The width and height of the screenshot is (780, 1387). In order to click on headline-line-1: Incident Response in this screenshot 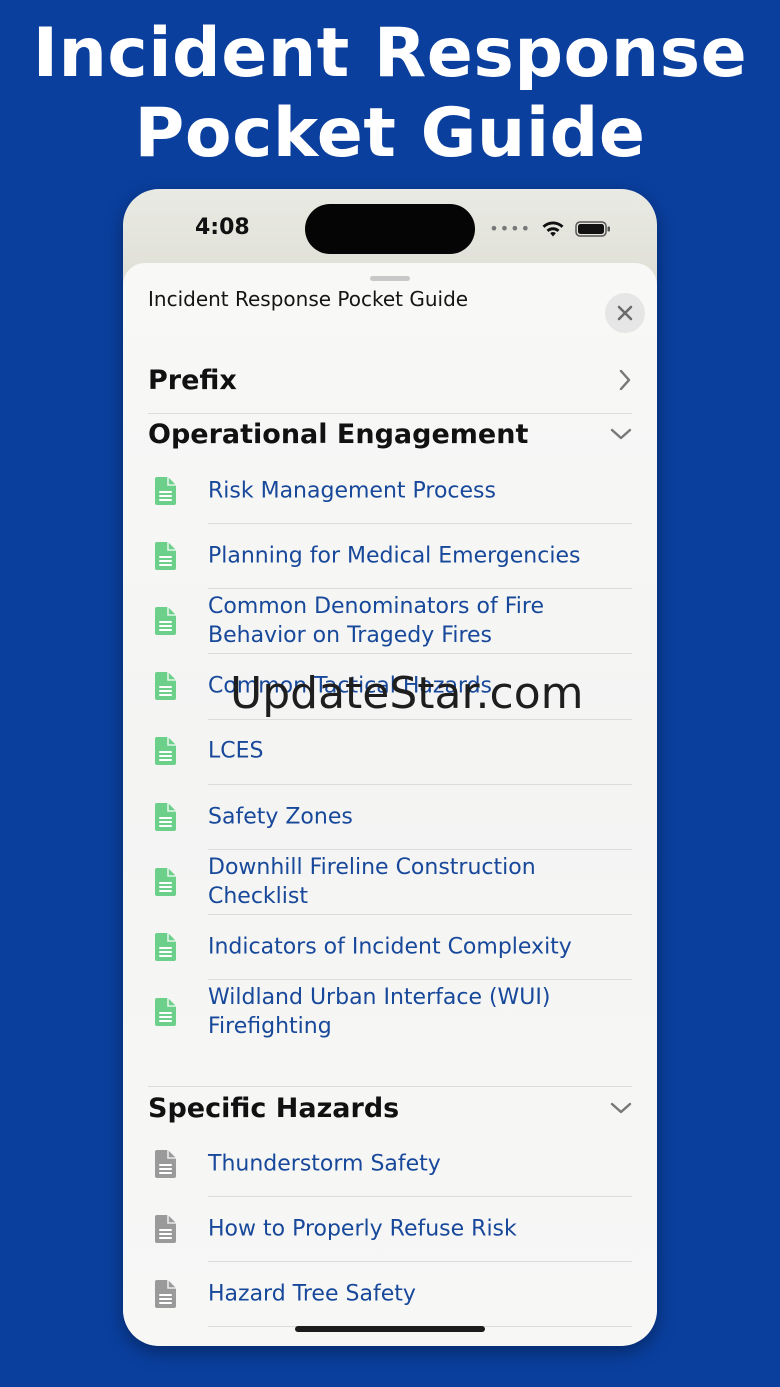, I will do `click(390, 53)`.